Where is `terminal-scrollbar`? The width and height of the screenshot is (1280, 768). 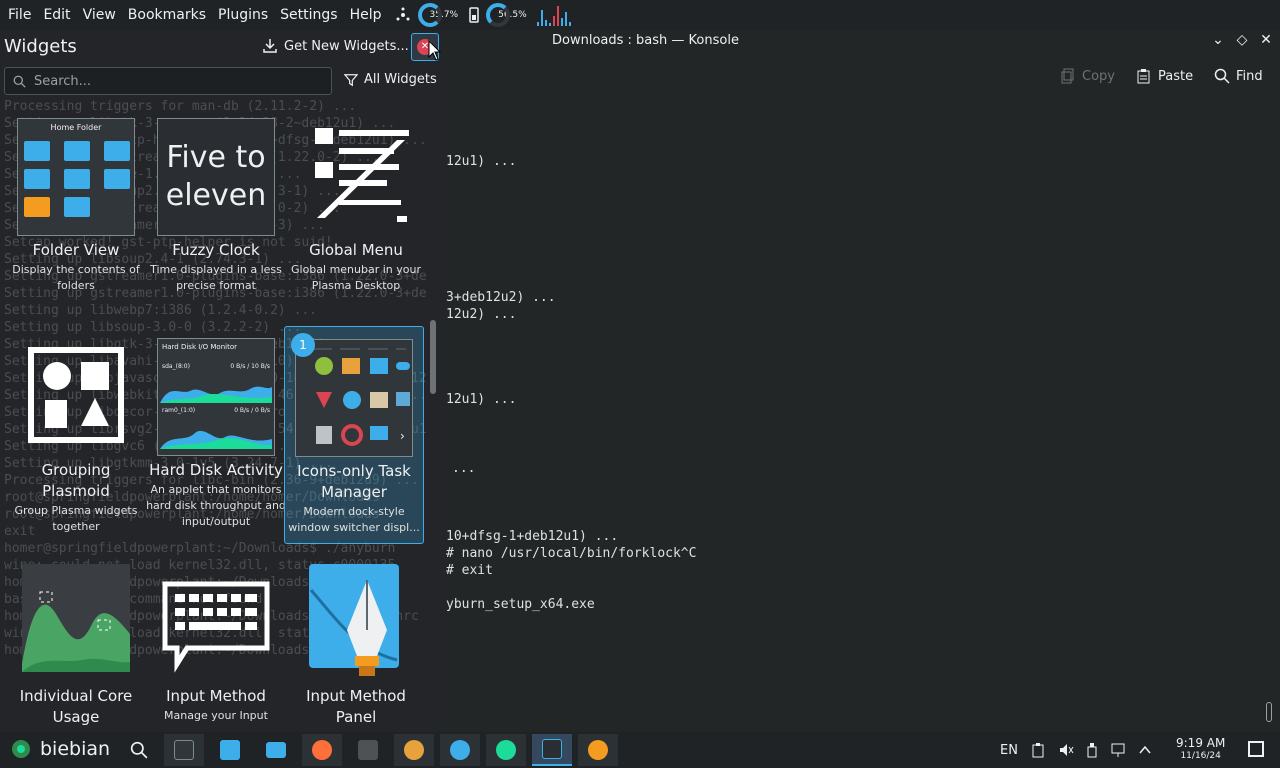 terminal-scrollbar is located at coordinates (1269, 712).